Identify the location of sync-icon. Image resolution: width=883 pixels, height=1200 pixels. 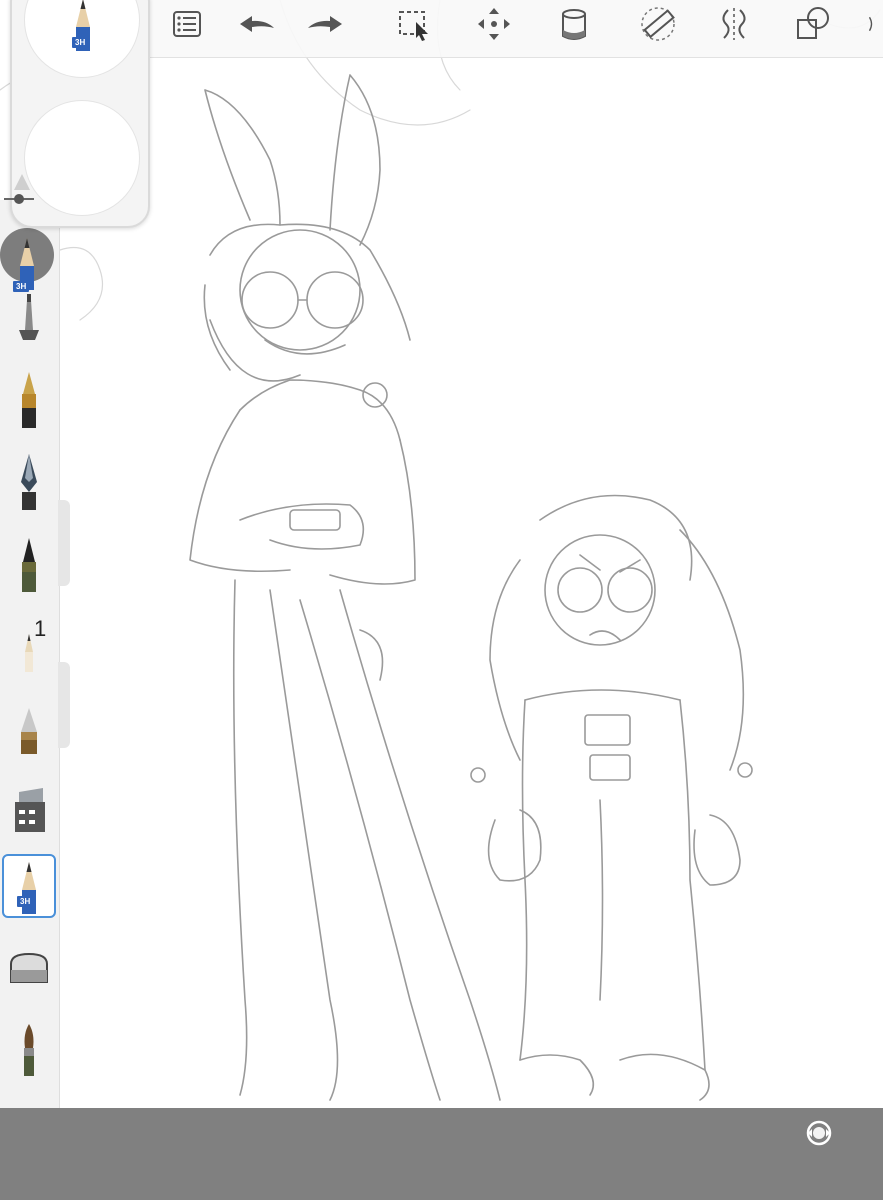
(819, 1133).